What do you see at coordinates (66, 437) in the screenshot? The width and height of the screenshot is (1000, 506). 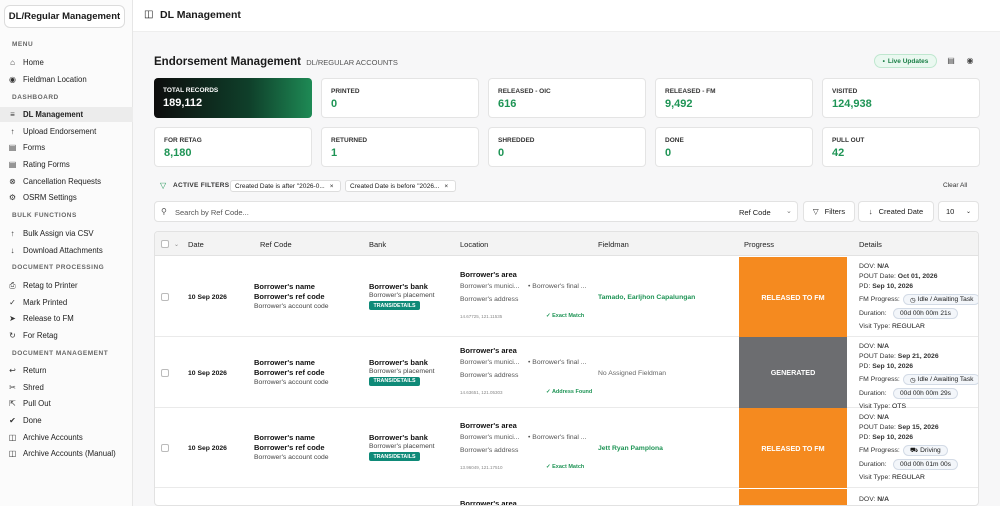 I see `sidebar-item-archive-accounts: ◫ Archive Accounts` at bounding box center [66, 437].